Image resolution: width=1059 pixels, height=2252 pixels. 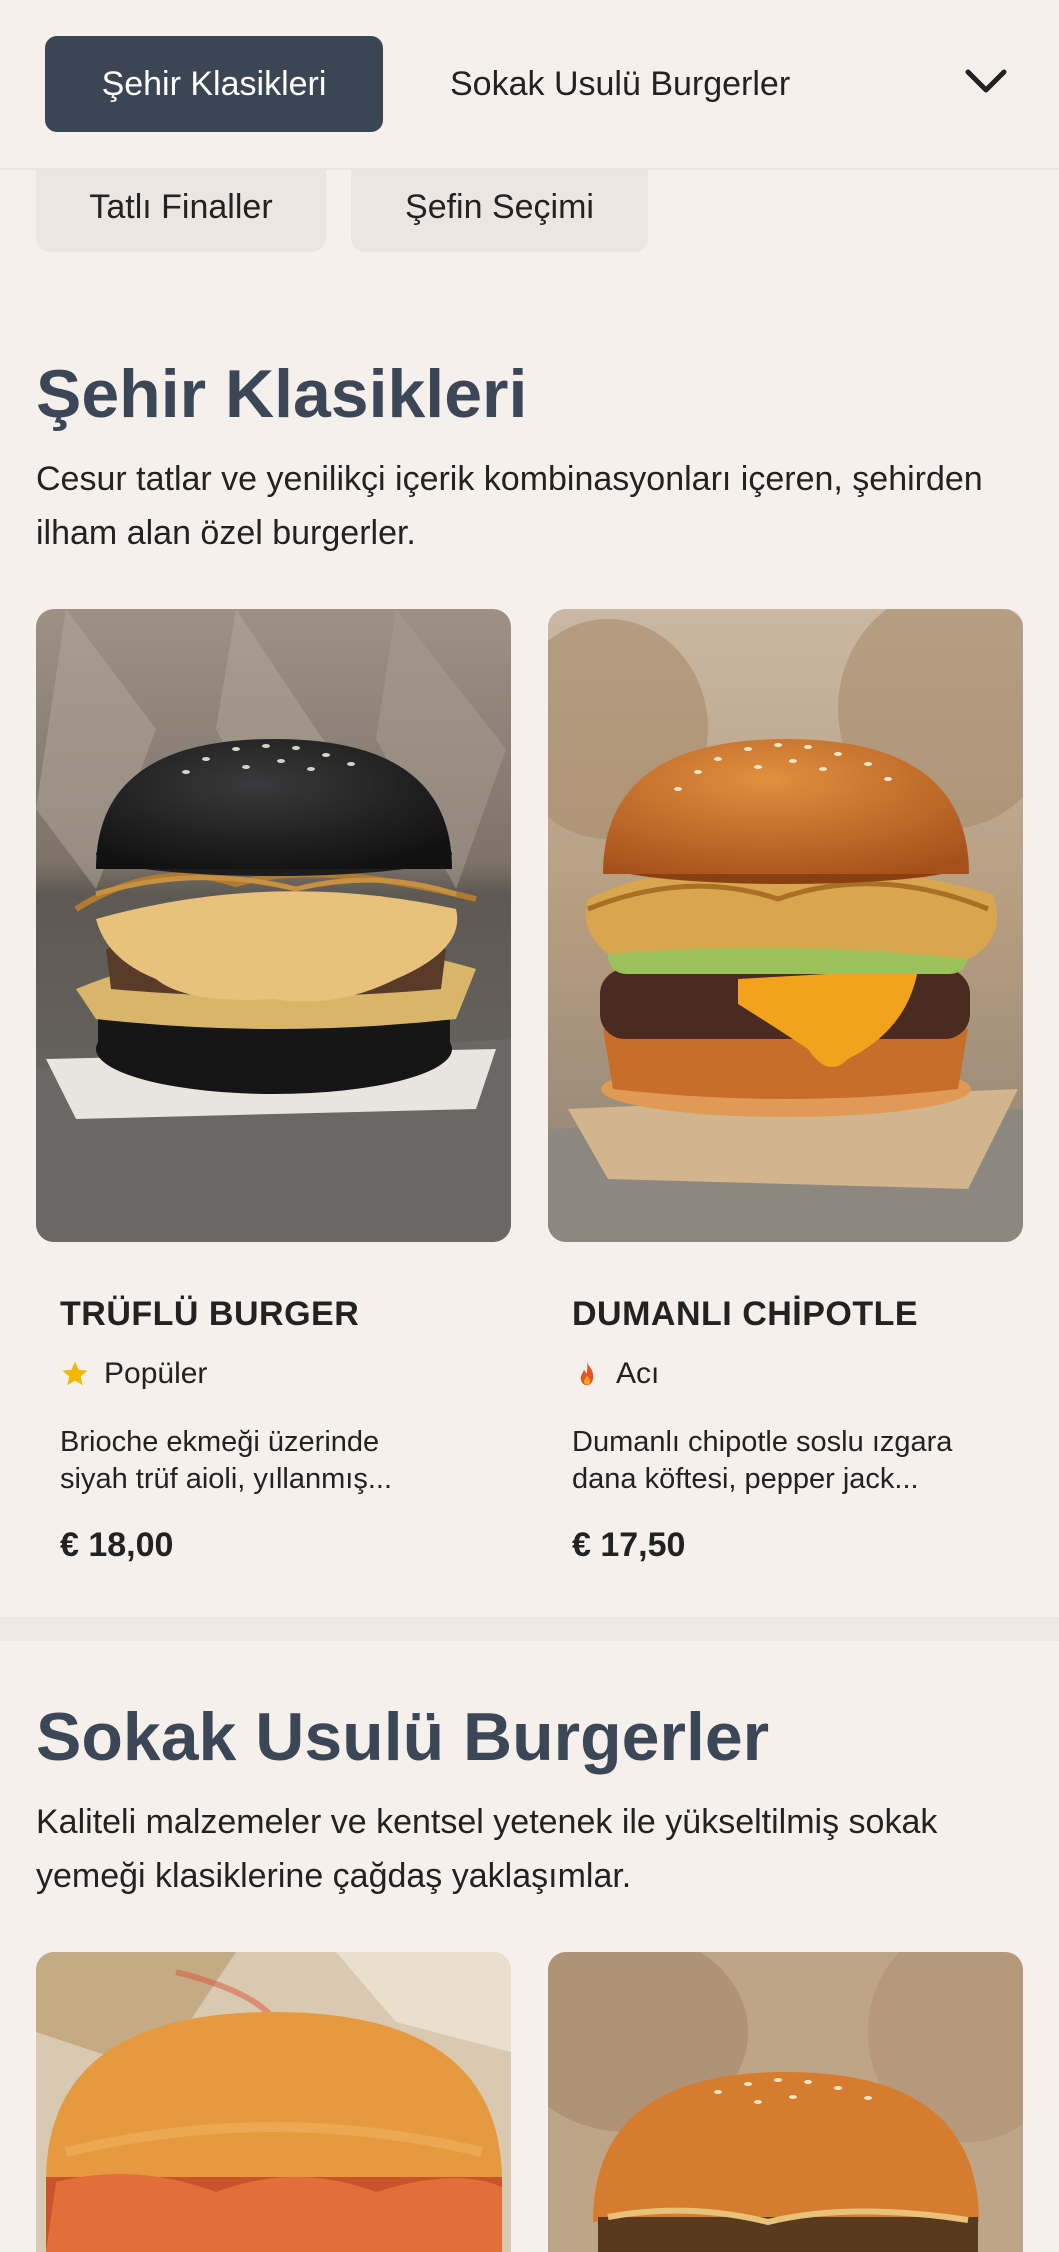 I want to click on item-name: DUMANLI CHİPOTLE, so click(x=745, y=1314).